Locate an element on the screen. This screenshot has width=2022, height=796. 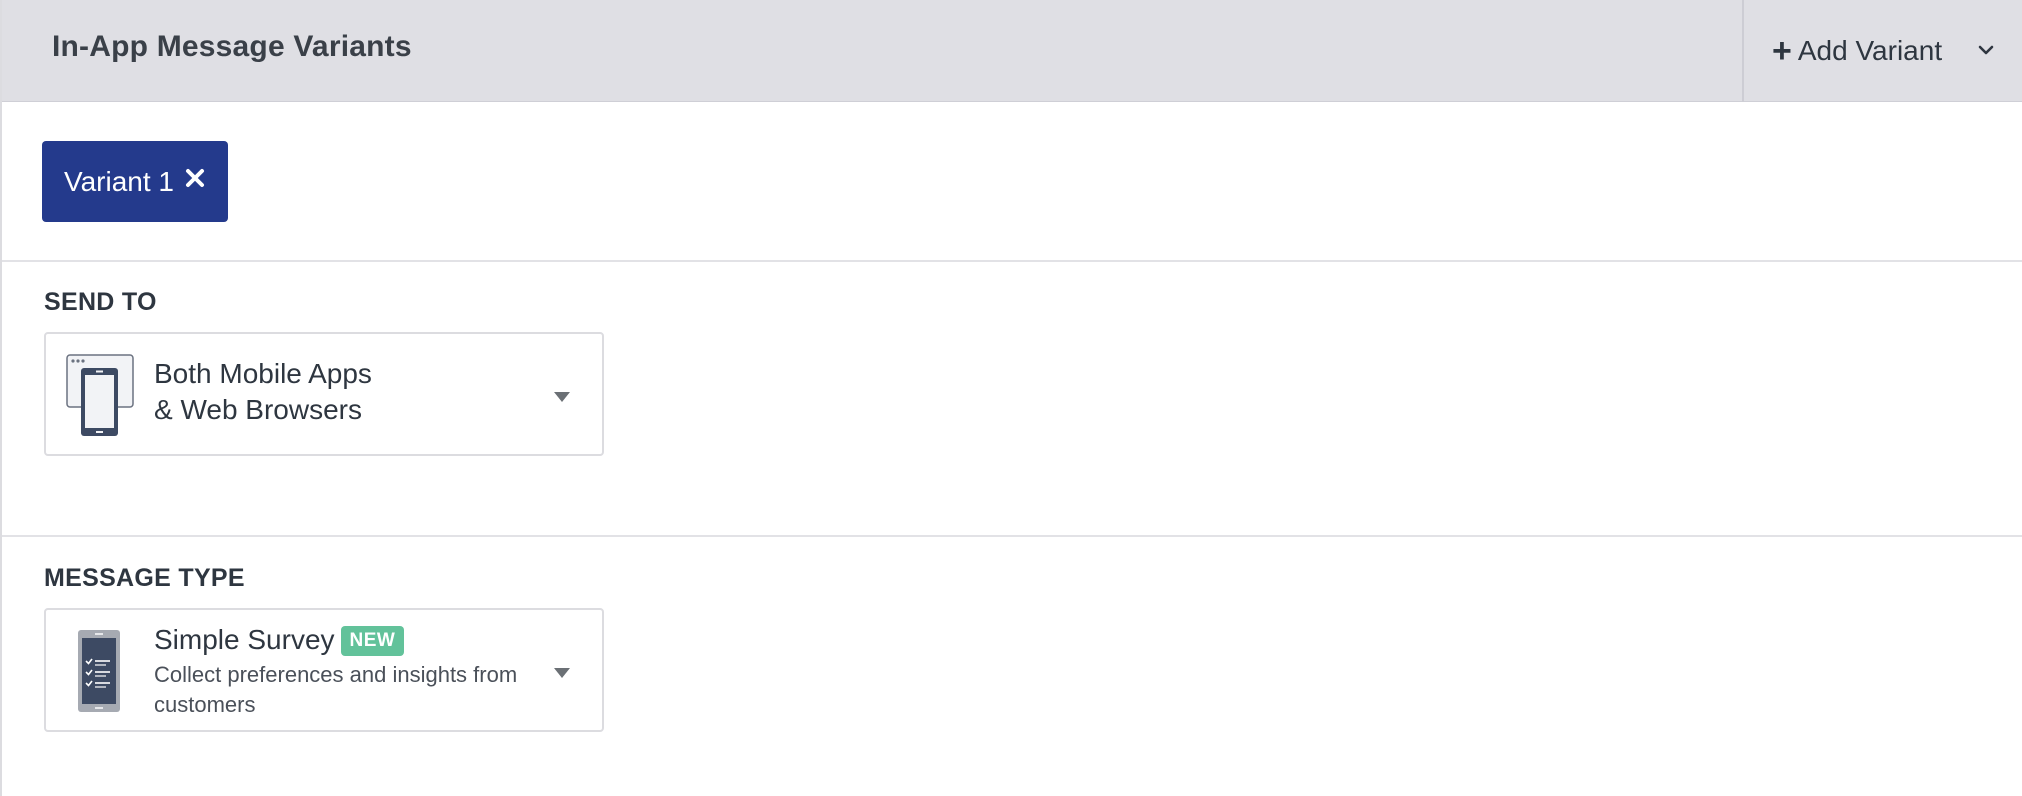
page-title: In-App Message Variants is located at coordinates (232, 46).